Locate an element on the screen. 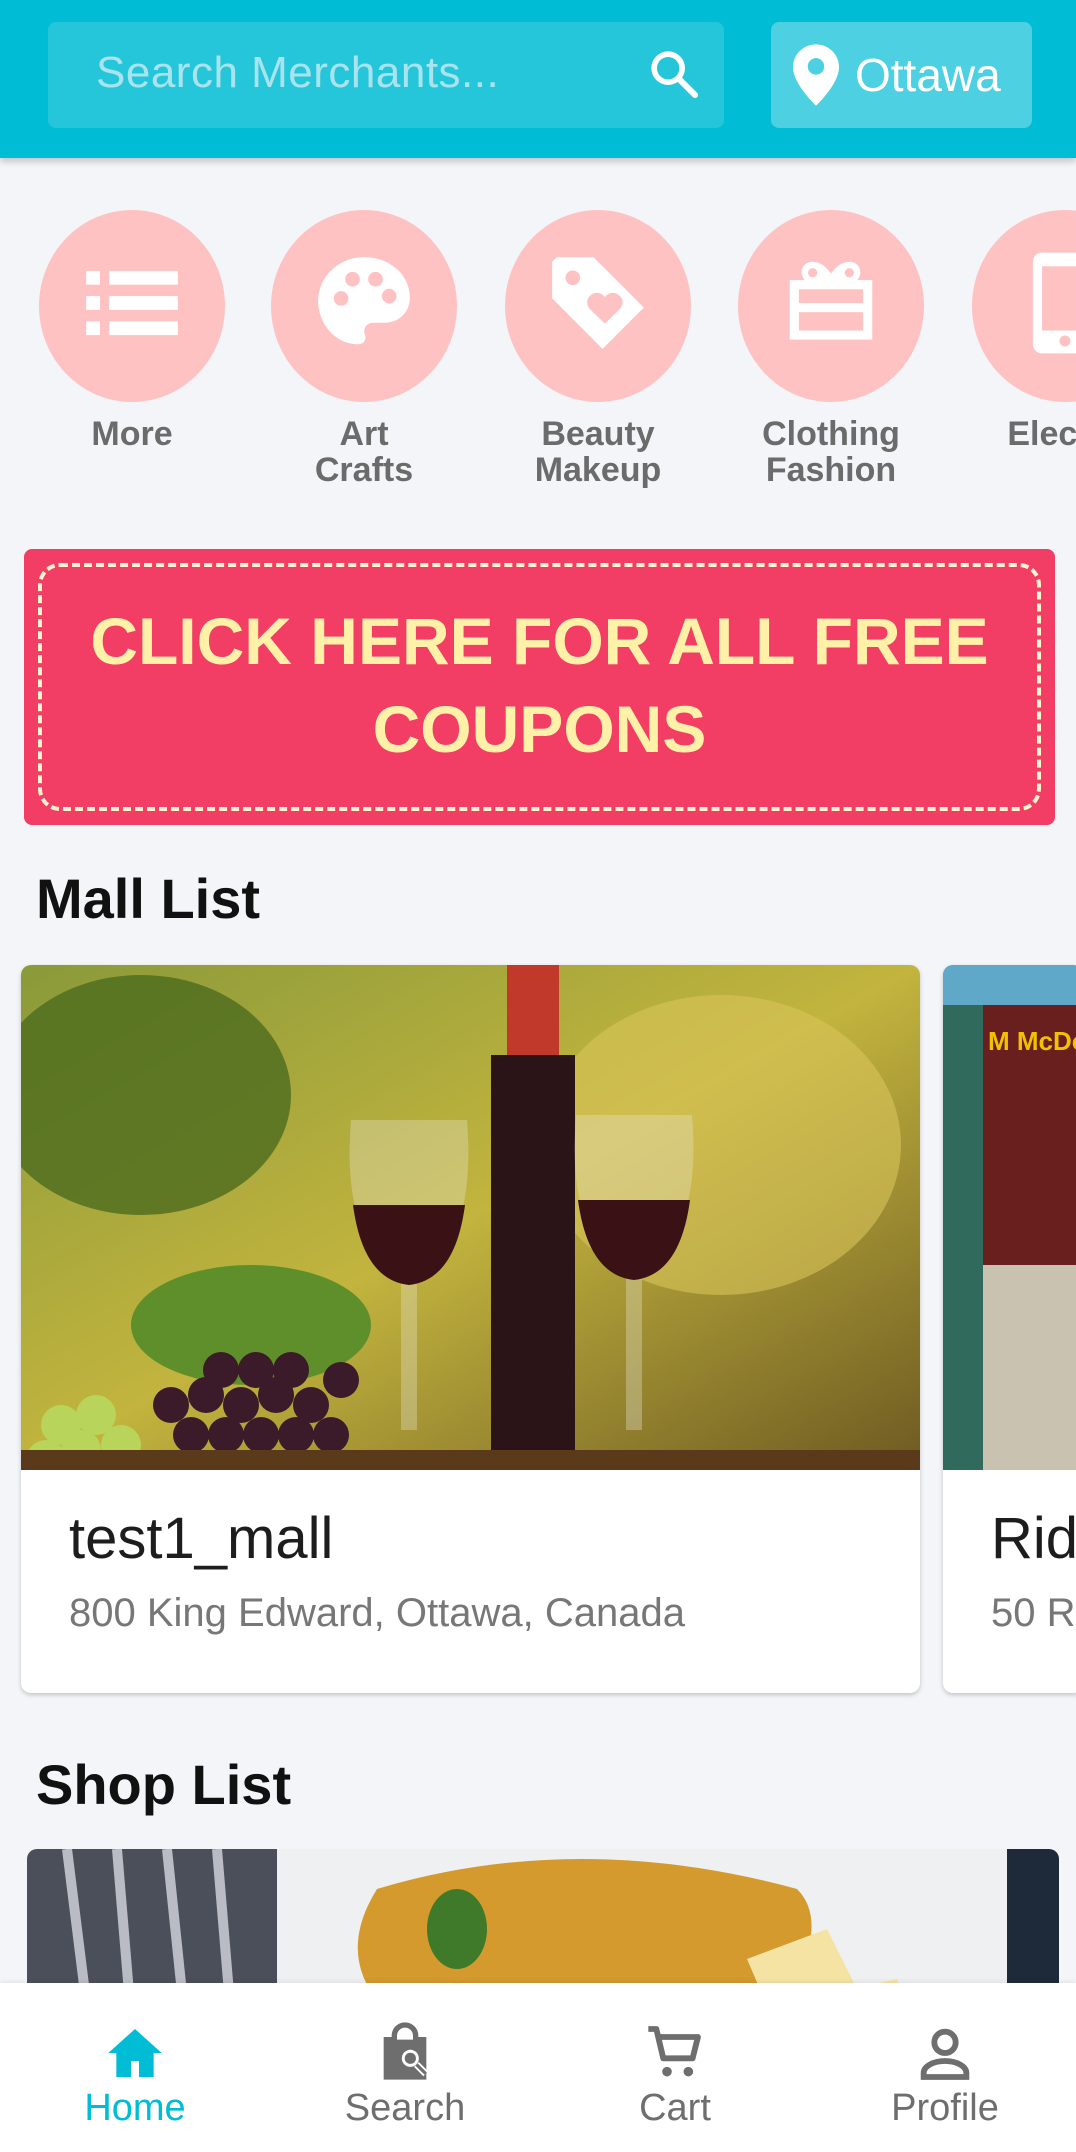 The width and height of the screenshot is (1076, 2152). bottom-navigation: Home Search Cart Profile is located at coordinates (538, 2067).